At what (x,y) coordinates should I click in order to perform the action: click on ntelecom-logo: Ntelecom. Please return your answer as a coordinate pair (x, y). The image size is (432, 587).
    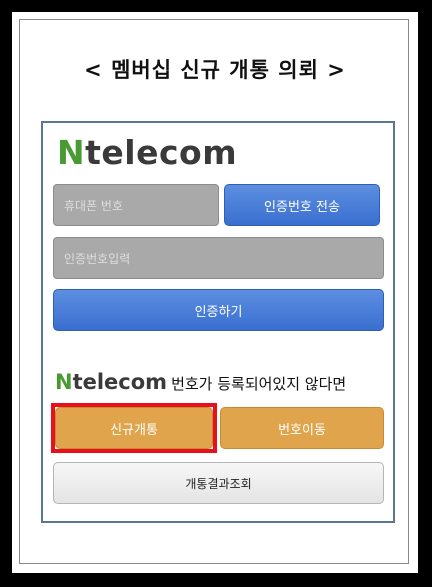
    Looking at the image, I should click on (147, 152).